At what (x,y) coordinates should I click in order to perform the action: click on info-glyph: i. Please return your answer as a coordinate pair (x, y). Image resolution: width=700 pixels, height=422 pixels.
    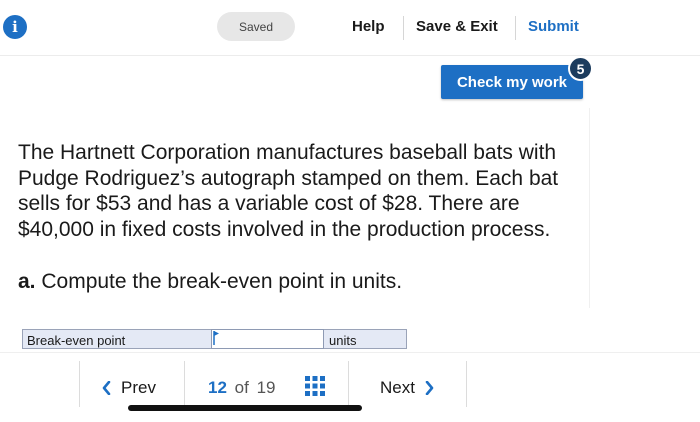
    Looking at the image, I should click on (15, 27).